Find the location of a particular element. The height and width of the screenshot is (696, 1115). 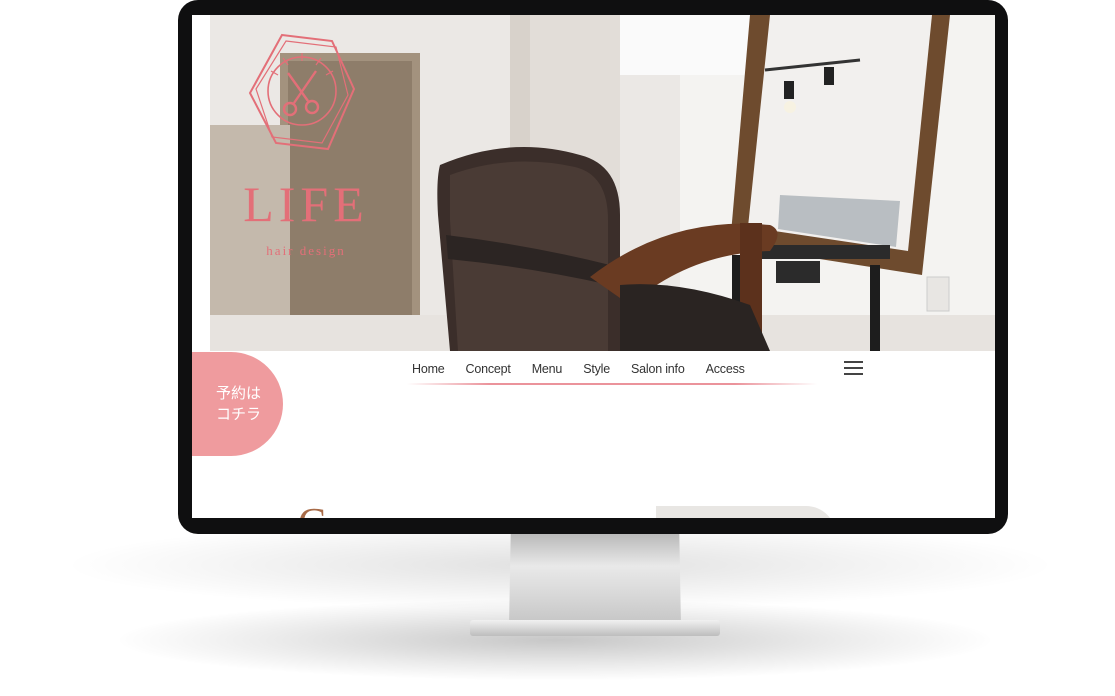

section-heading-peek: C is located at coordinates (312, 510).